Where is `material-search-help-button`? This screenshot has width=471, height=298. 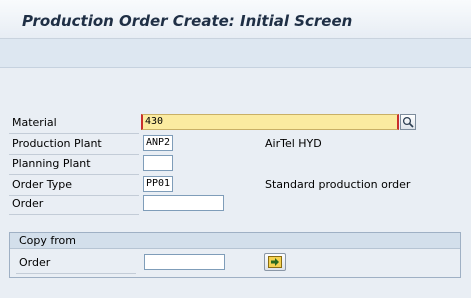 material-search-help-button is located at coordinates (408, 122).